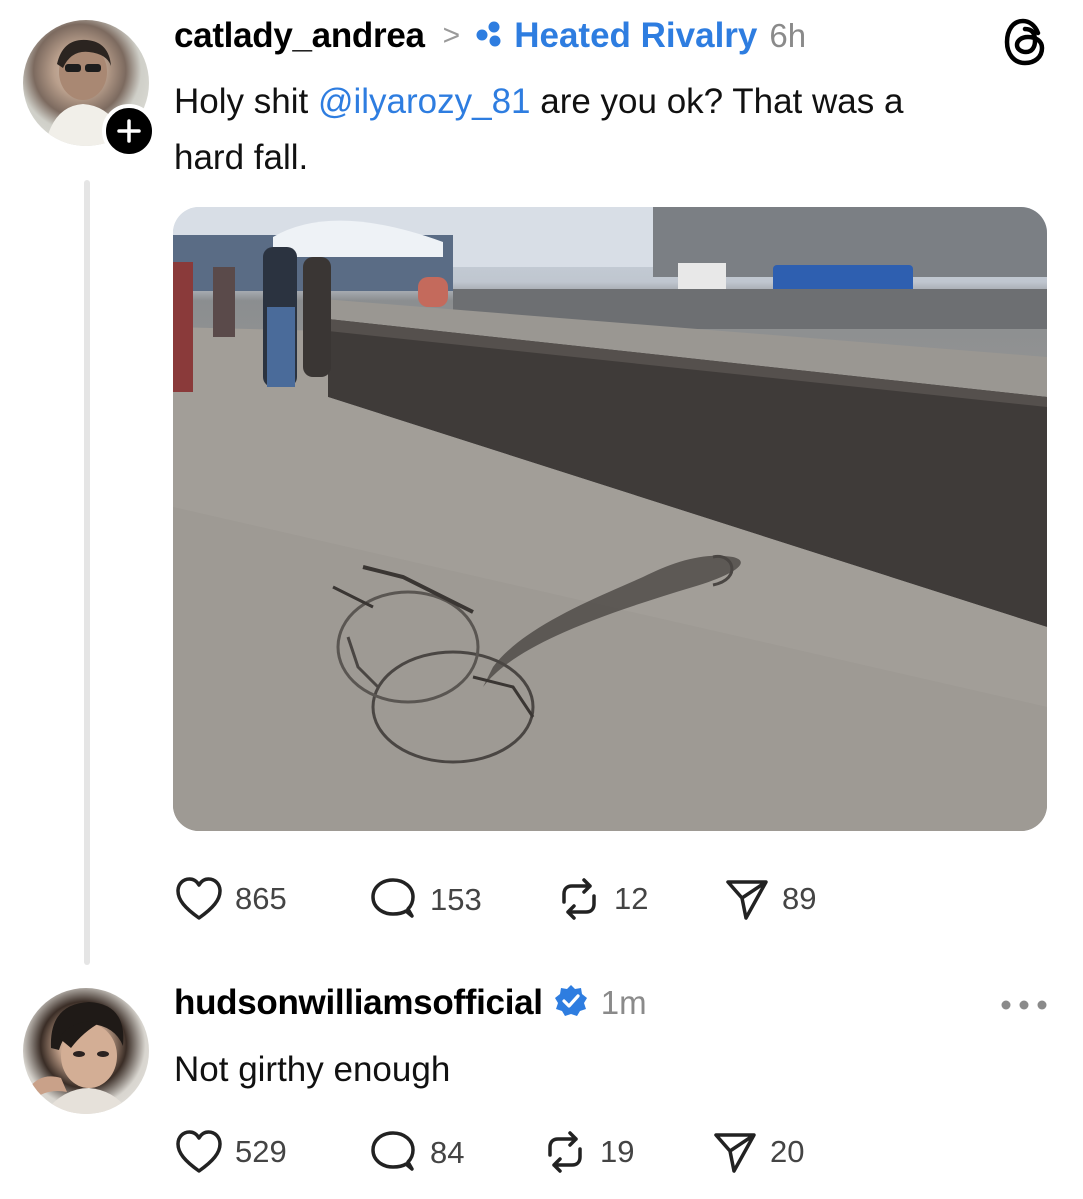  I want to click on reply-text: Not girthy enough, so click(312, 1069).